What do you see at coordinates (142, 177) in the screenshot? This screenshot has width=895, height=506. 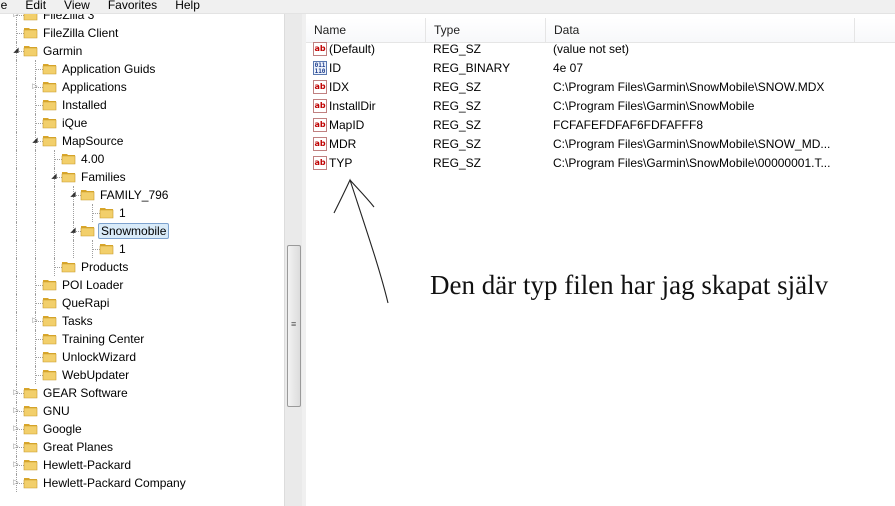 I see `tree-item: Families` at bounding box center [142, 177].